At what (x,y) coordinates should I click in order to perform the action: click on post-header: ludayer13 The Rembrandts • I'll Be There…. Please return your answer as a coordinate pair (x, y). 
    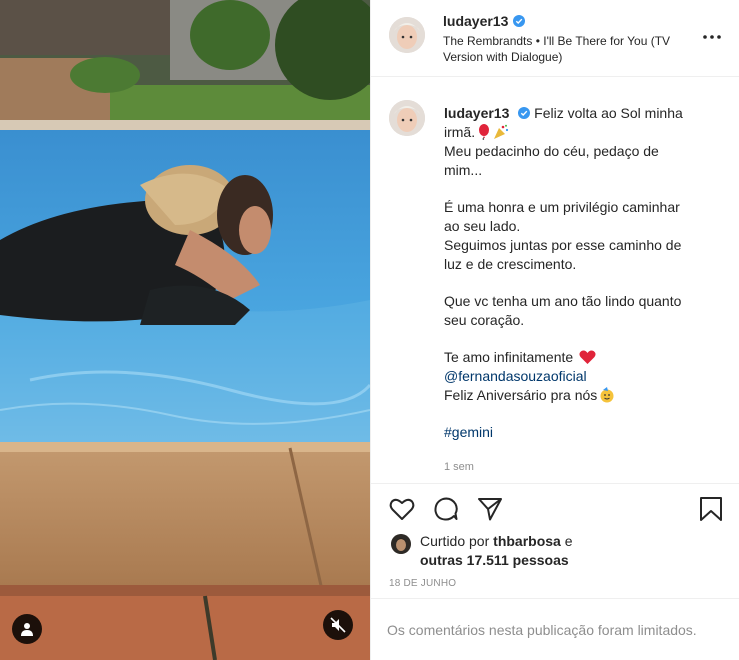
    Looking at the image, I should click on (555, 38).